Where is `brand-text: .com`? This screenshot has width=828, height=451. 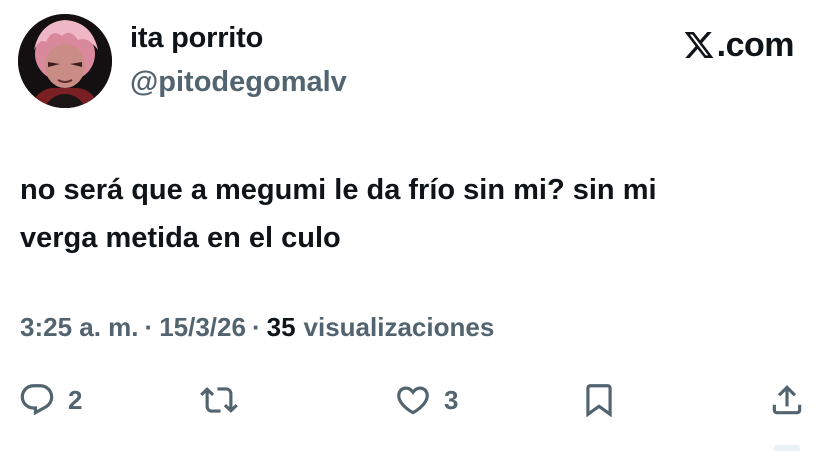
brand-text: .com is located at coordinates (755, 45).